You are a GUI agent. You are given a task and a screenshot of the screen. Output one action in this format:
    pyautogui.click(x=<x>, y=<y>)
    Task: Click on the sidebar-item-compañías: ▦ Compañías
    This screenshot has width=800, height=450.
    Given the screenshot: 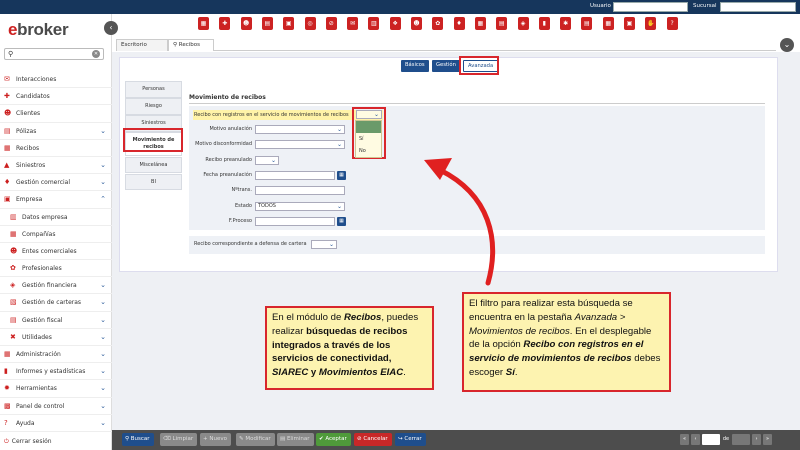 What is the action you would take?
    pyautogui.click(x=56, y=234)
    